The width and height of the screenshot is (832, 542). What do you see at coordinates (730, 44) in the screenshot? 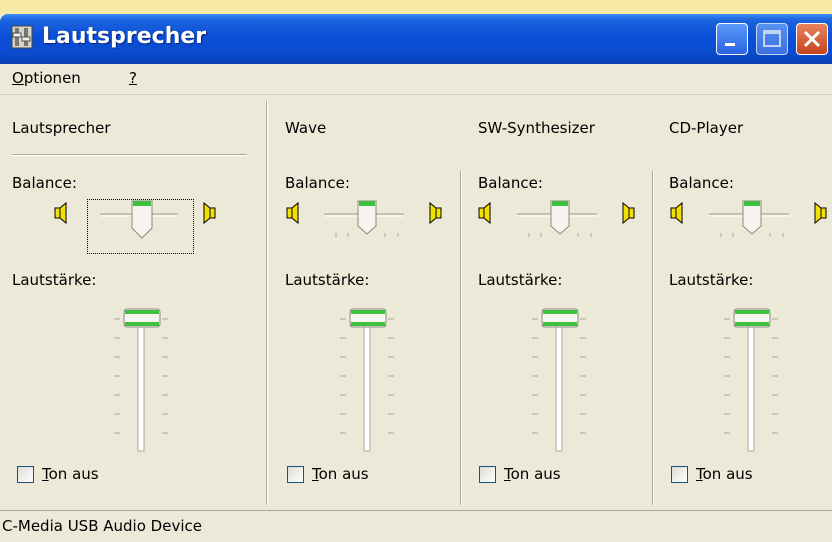
I see `minimize-icon` at bounding box center [730, 44].